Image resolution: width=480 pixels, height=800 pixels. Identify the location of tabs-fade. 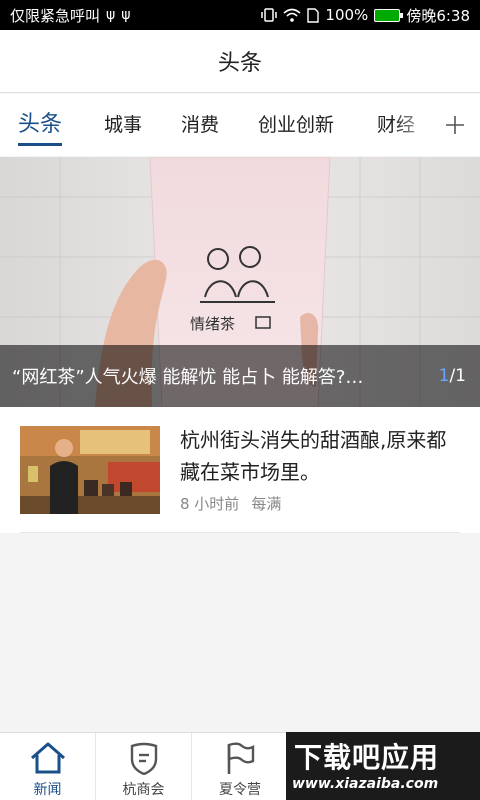
(414, 125).